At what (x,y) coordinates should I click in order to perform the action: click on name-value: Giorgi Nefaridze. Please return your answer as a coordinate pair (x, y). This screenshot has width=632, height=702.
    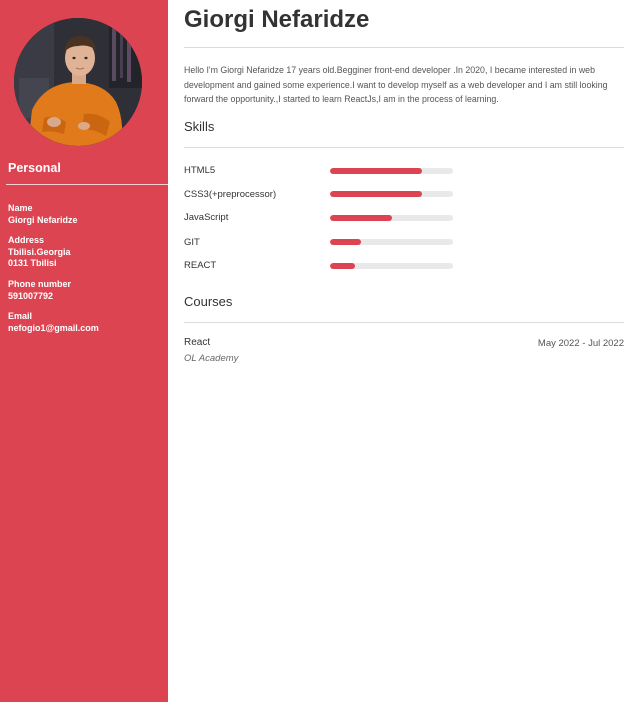
    Looking at the image, I should click on (43, 219).